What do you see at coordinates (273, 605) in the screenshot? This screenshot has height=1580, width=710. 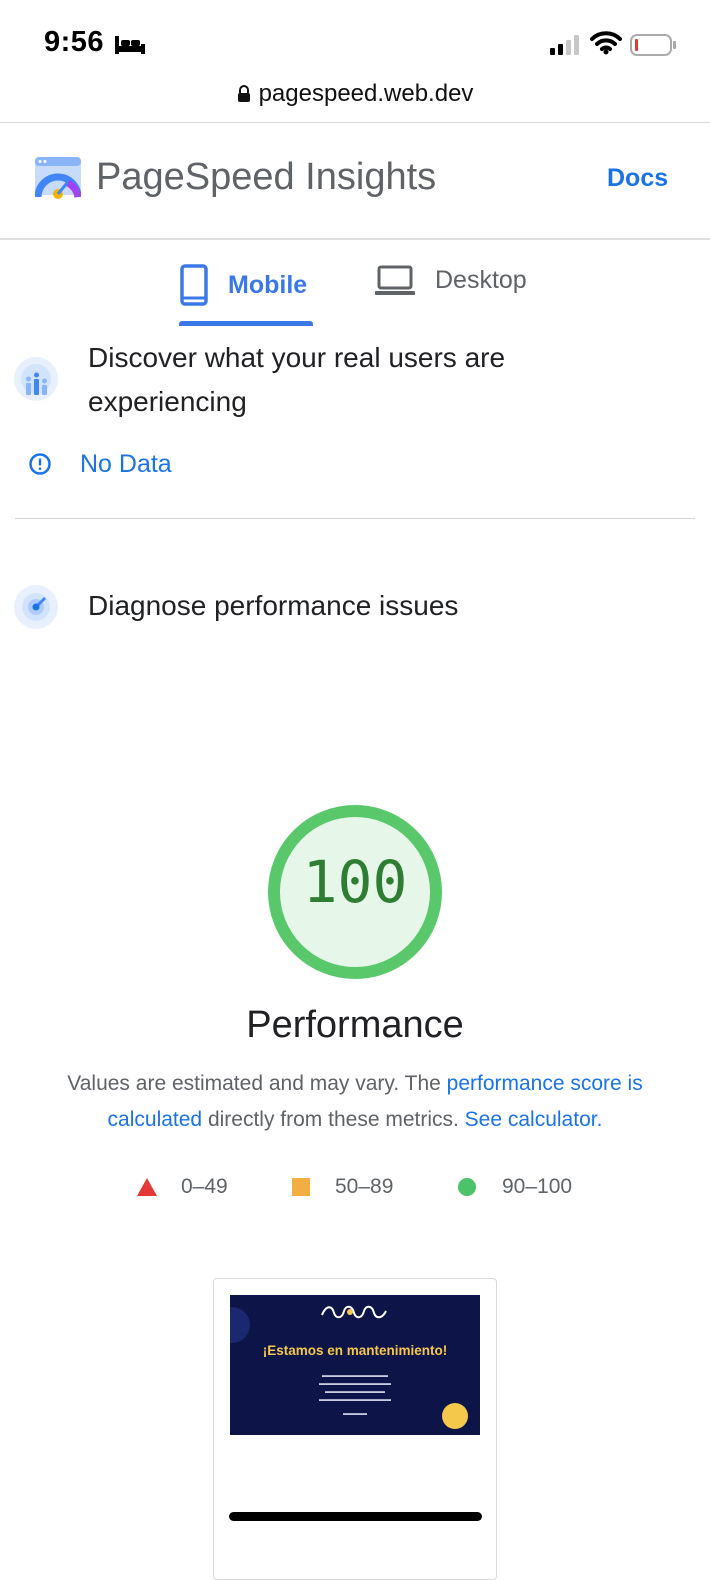 I see `lab-data-title: Diagnose performance issues` at bounding box center [273, 605].